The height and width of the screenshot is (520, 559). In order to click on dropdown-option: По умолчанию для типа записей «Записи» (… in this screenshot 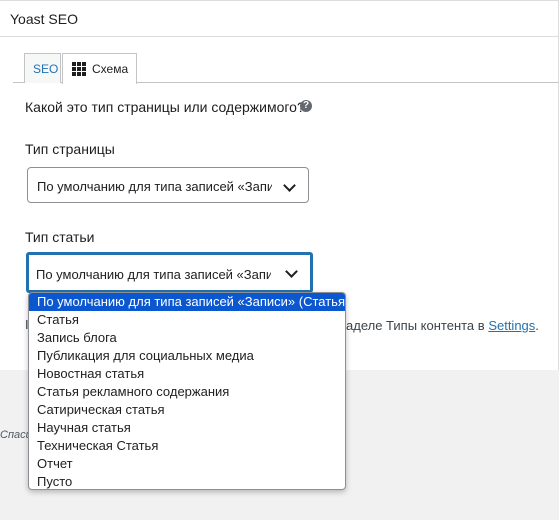, I will do `click(187, 302)`.